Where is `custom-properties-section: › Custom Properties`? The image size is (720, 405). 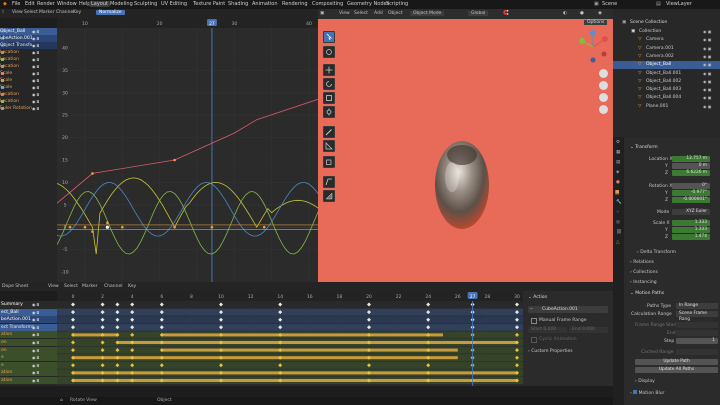
custom-properties-section: › Custom Properties is located at coordinates (550, 351).